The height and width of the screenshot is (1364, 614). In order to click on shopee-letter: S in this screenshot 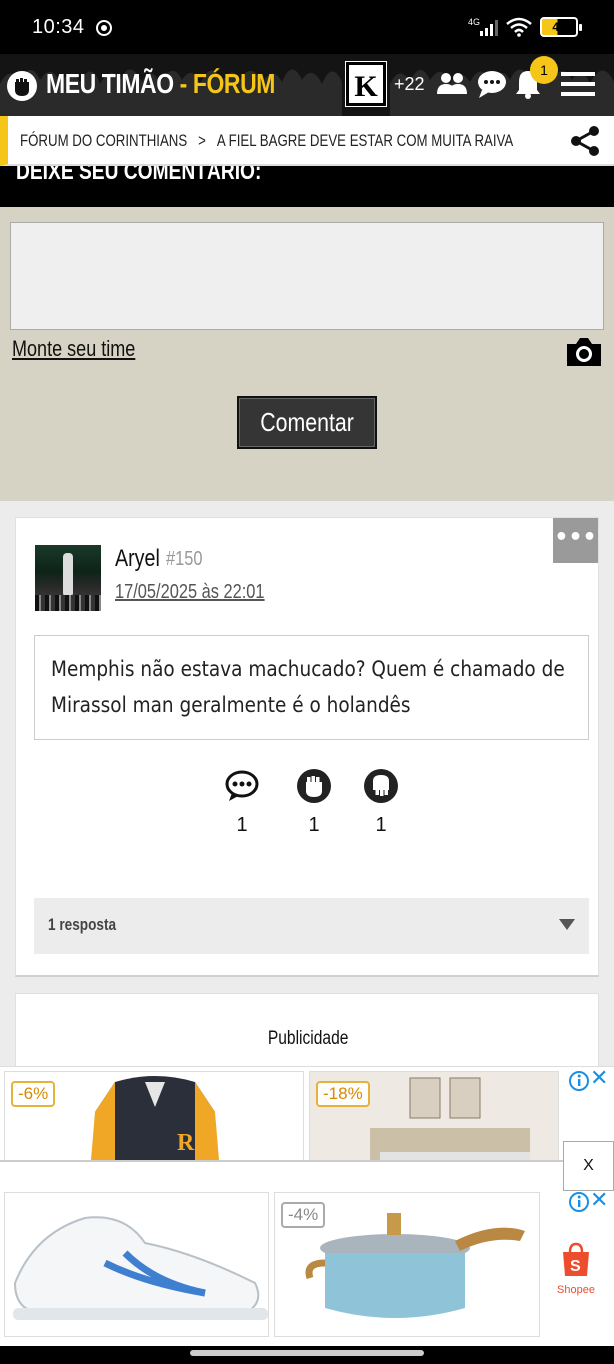, I will do `click(575, 1266)`.